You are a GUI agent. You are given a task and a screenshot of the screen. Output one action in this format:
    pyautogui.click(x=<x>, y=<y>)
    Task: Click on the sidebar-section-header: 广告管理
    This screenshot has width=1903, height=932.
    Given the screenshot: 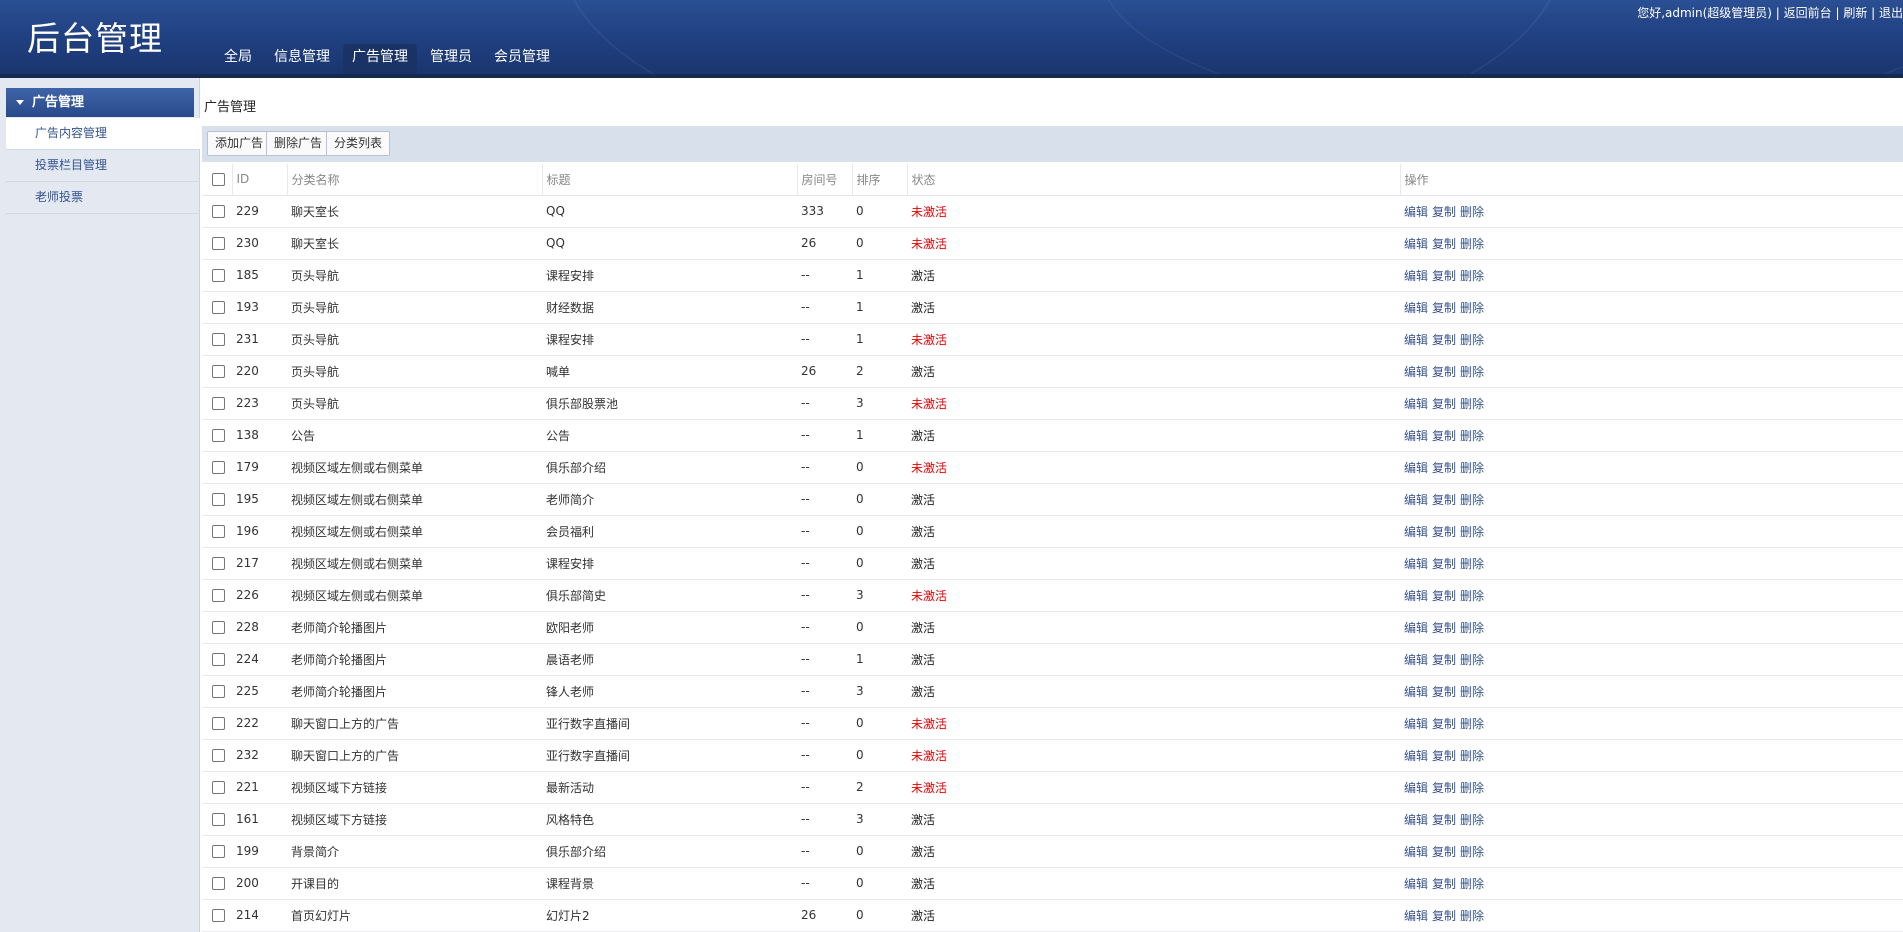 What is the action you would take?
    pyautogui.click(x=100, y=102)
    